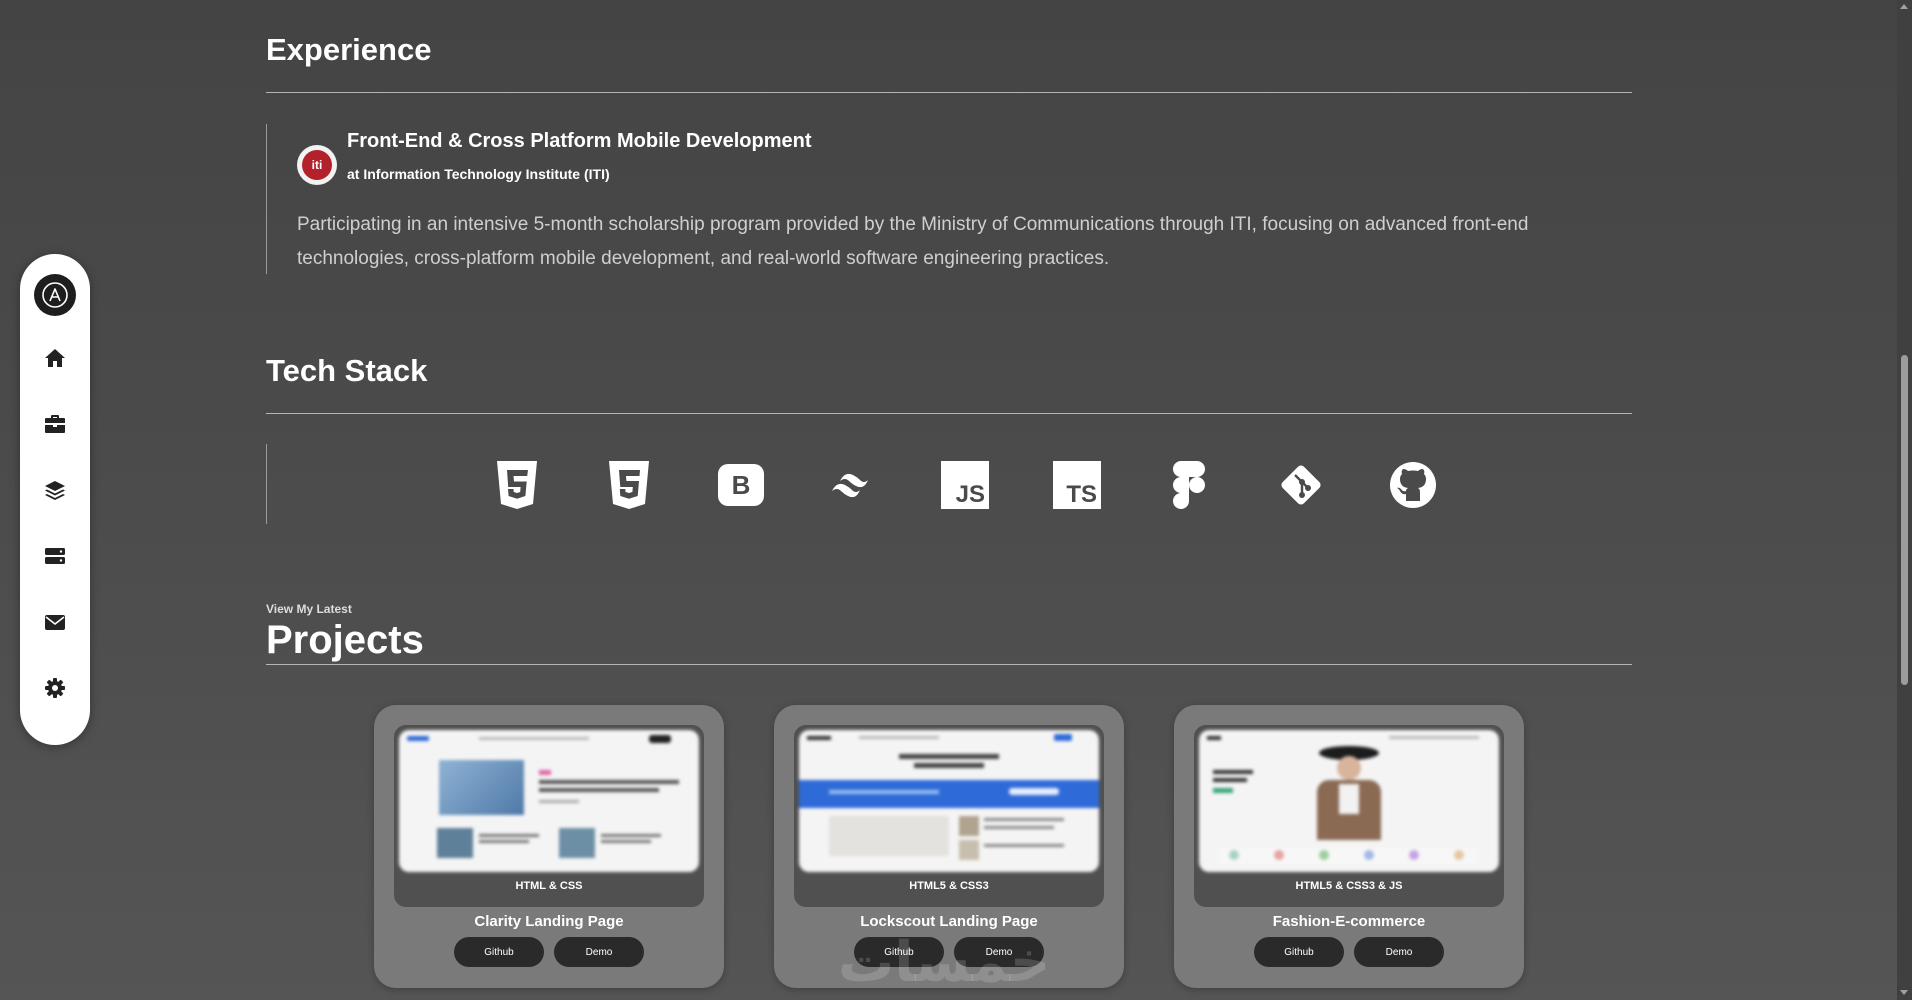  What do you see at coordinates (970, 494) in the screenshot?
I see `javascript-label: JS` at bounding box center [970, 494].